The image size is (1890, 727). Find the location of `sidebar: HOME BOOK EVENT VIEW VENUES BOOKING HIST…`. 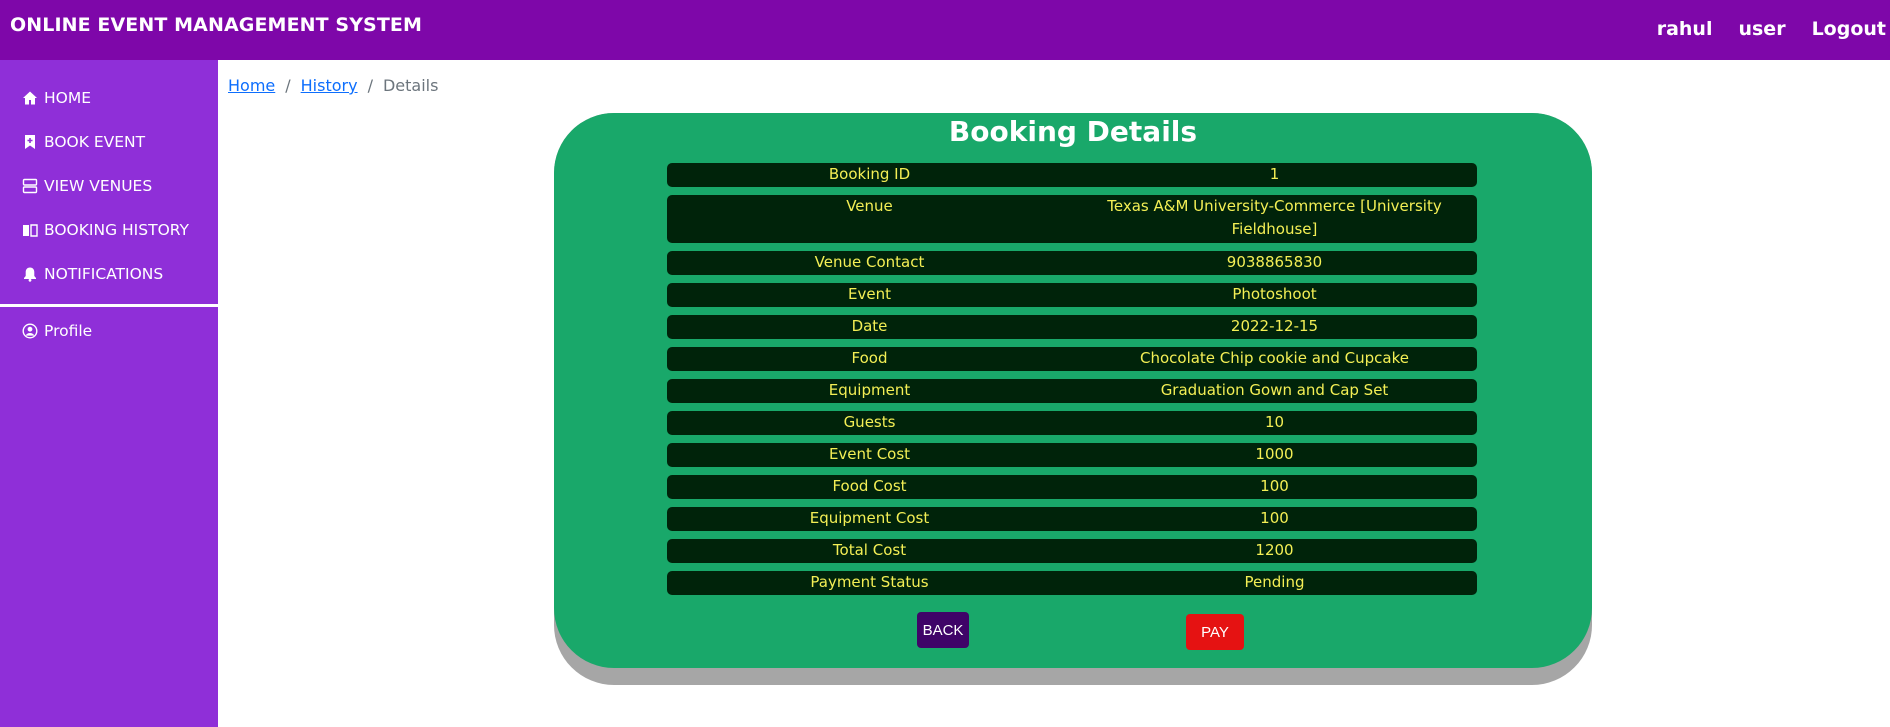

sidebar: HOME BOOK EVENT VIEW VENUES BOOKING HIST… is located at coordinates (109, 393).